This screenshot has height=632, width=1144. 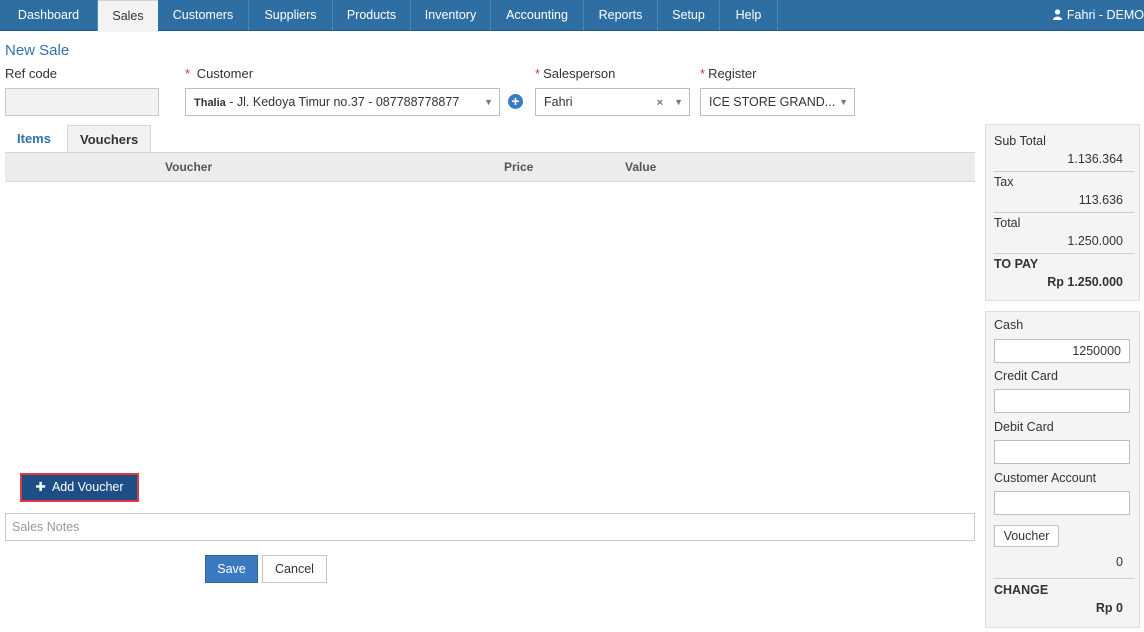 What do you see at coordinates (1004, 182) in the screenshot?
I see `tax-label: Tax` at bounding box center [1004, 182].